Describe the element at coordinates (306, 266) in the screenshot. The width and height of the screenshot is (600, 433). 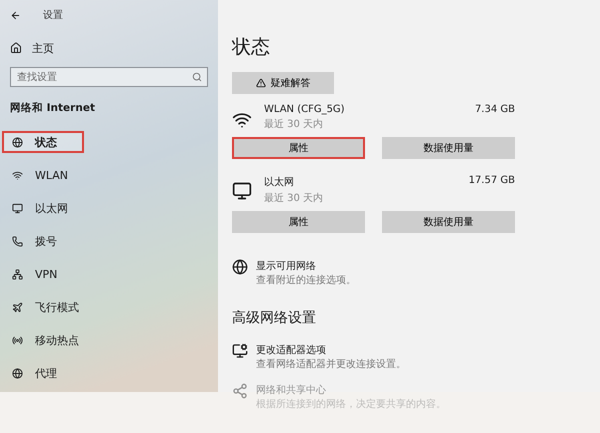
I see `link-title: 显示可用网络` at that location.